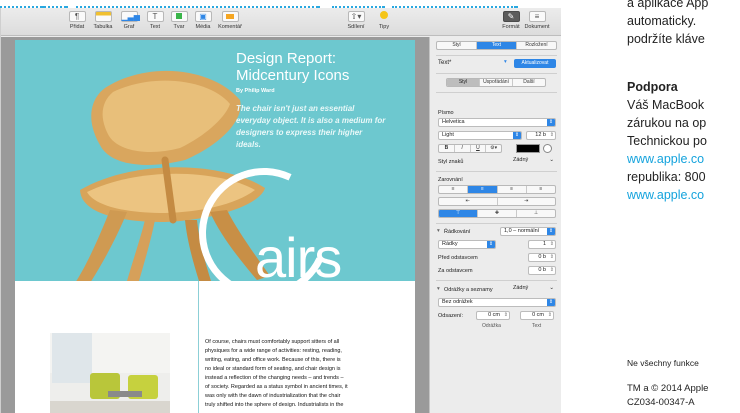  I want to click on manual-line: Váš MacBook, so click(666, 105).